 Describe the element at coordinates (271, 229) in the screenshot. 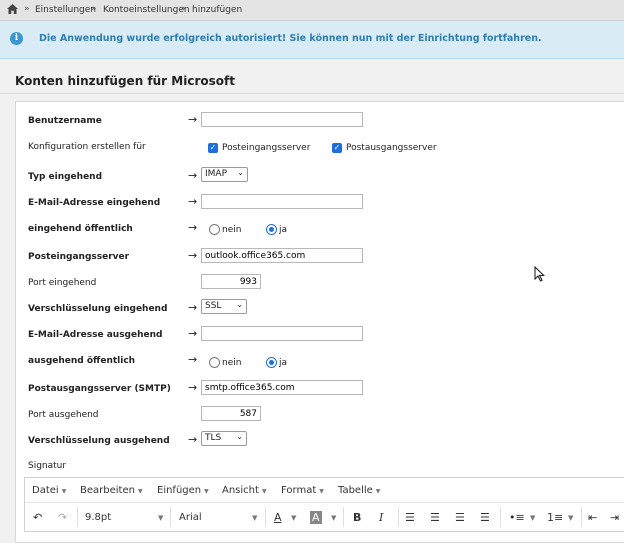

I see `incoming-public-yes-radio` at that location.